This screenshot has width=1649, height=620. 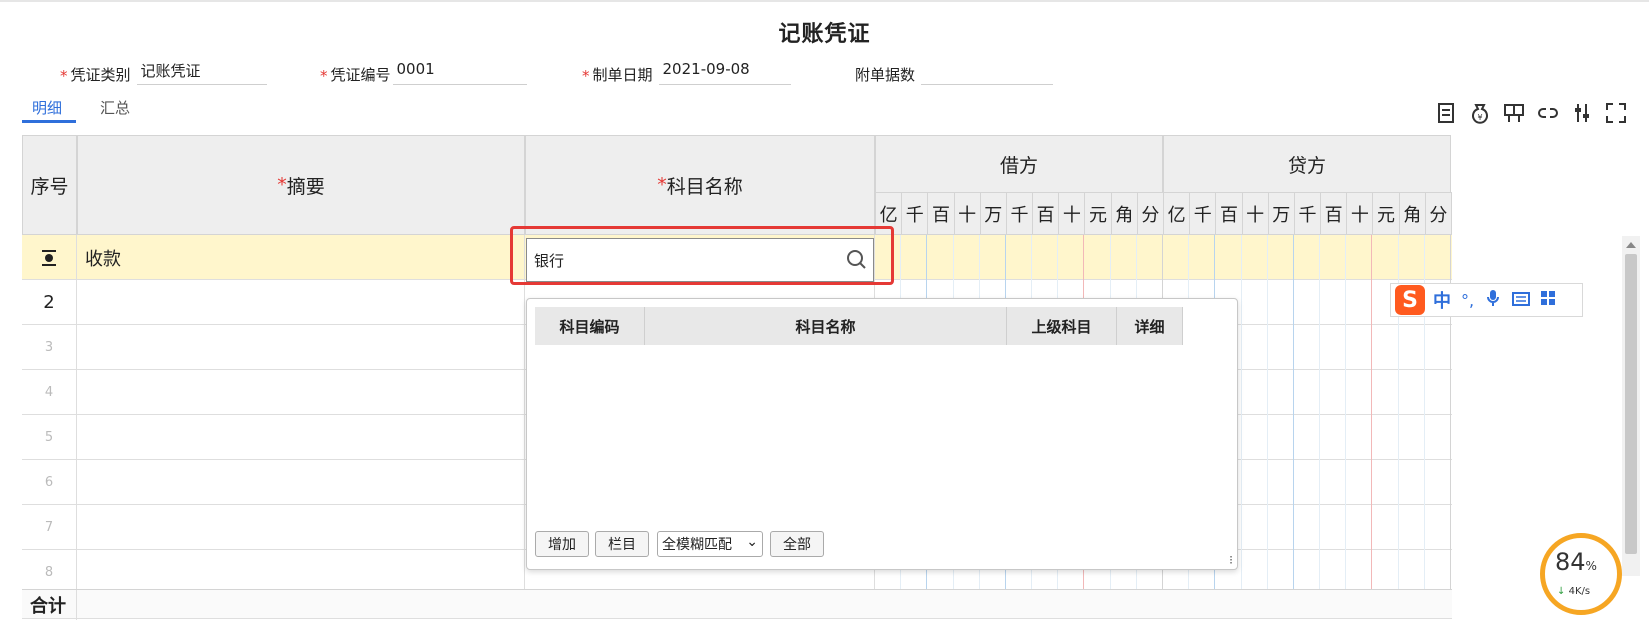 I want to click on add-button: 增加, so click(x=562, y=544).